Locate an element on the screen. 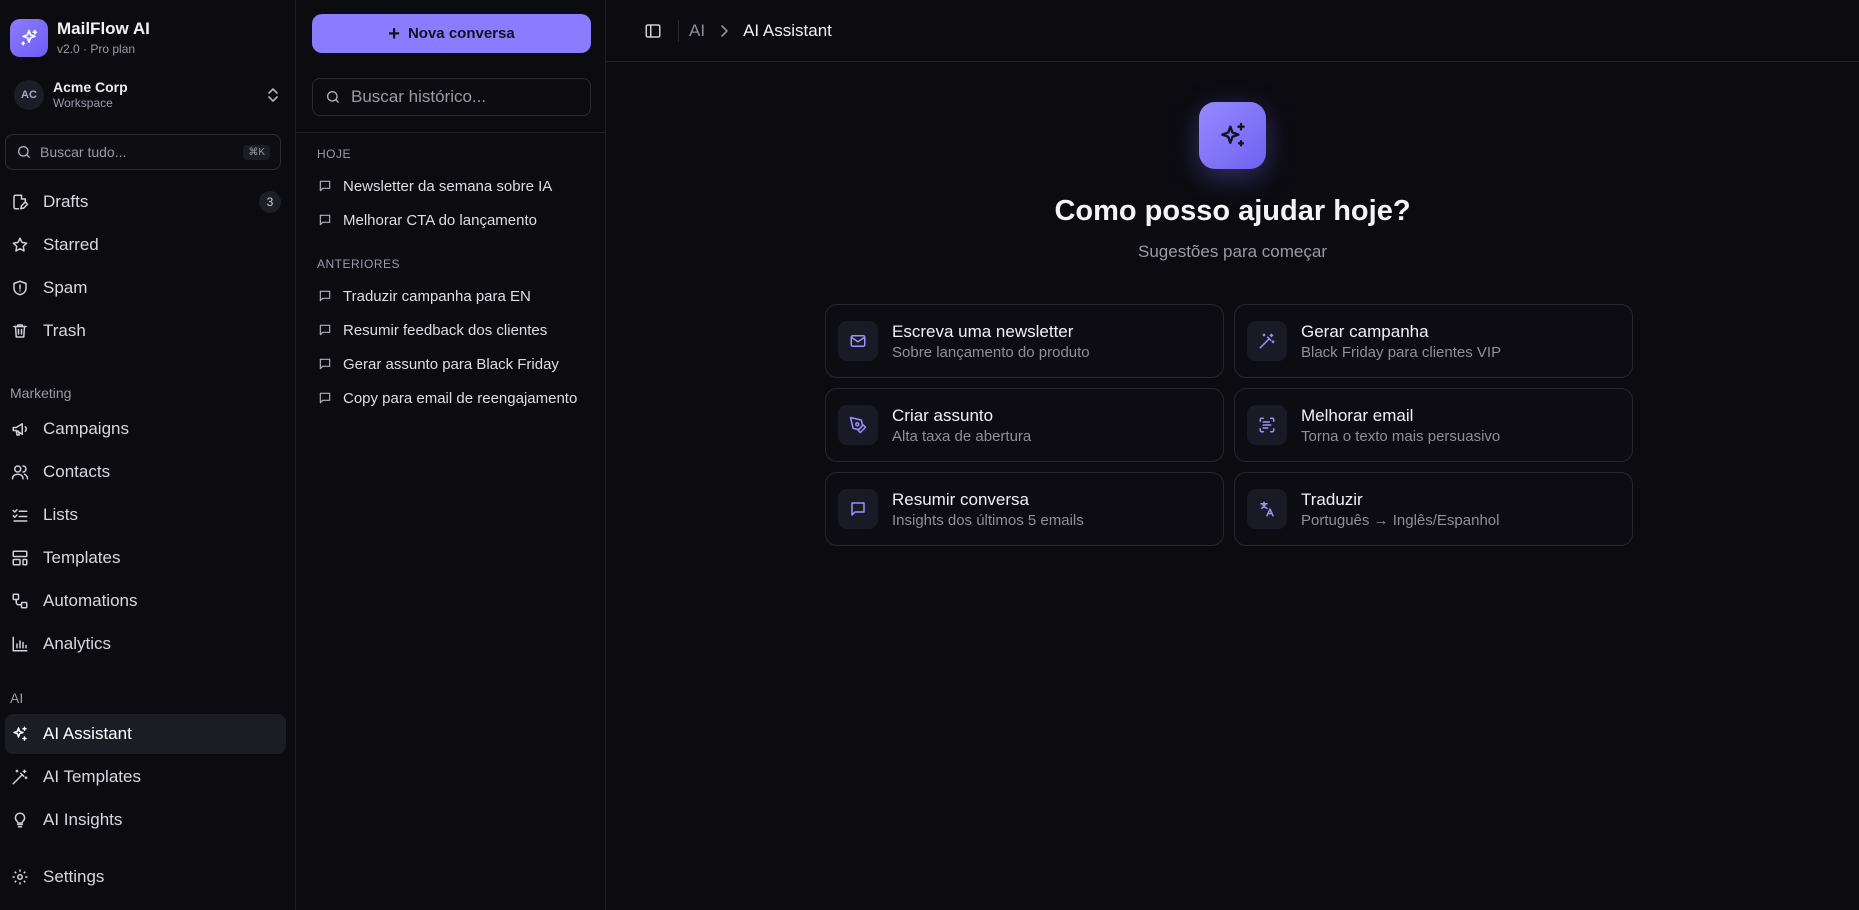  history-item: Newsletter da semana sobre IA is located at coordinates (450, 186).